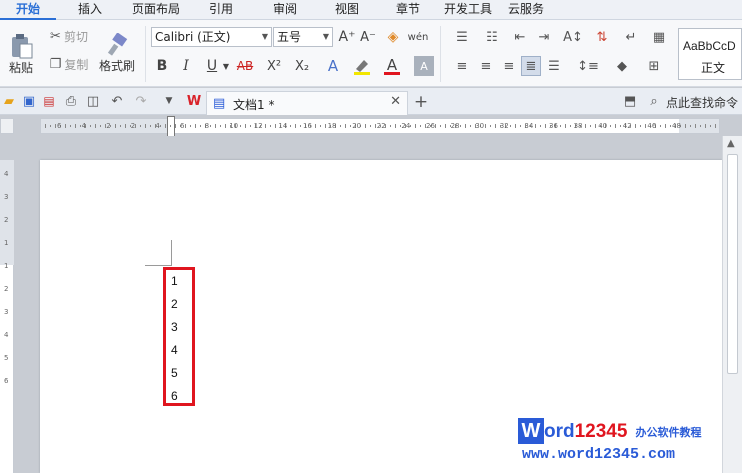 The width and height of the screenshot is (742, 473). I want to click on print-button: ⎙, so click(71, 101).